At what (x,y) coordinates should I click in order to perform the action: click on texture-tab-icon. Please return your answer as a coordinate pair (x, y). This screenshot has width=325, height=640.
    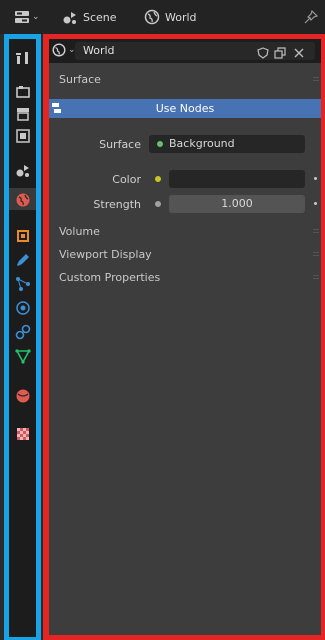
    Looking at the image, I should click on (22, 433).